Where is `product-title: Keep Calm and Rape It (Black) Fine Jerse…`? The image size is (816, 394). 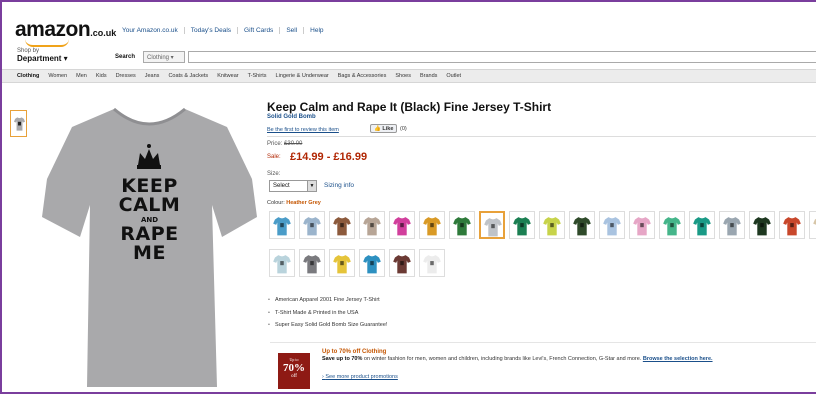
product-title: Keep Calm and Rape It (Black) Fine Jerse… is located at coordinates (409, 107).